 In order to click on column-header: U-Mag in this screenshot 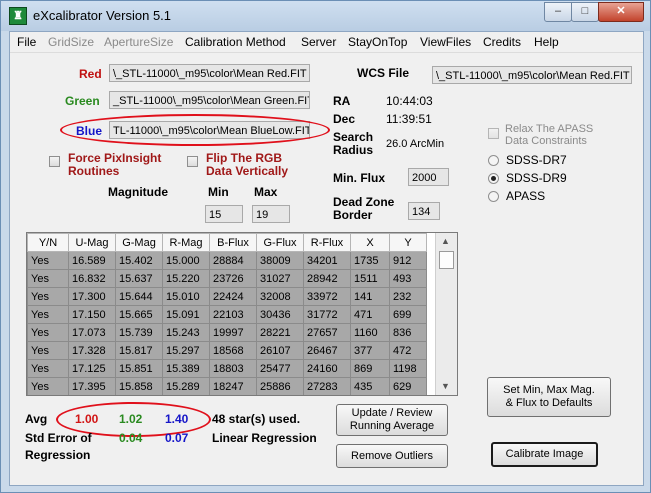, I will do `click(92, 242)`.